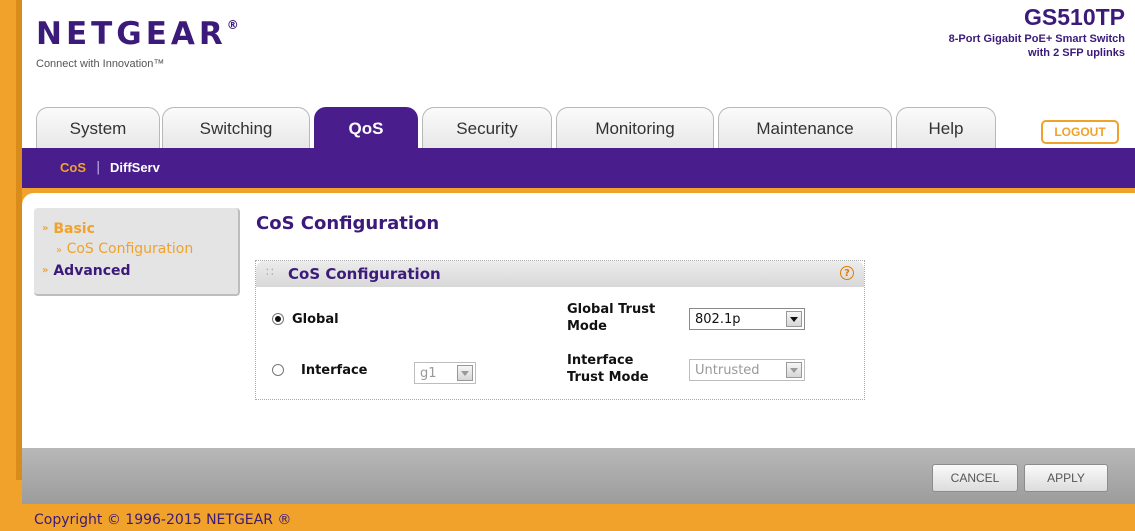 The image size is (1135, 531). I want to click on tab-system: System, so click(98, 128).